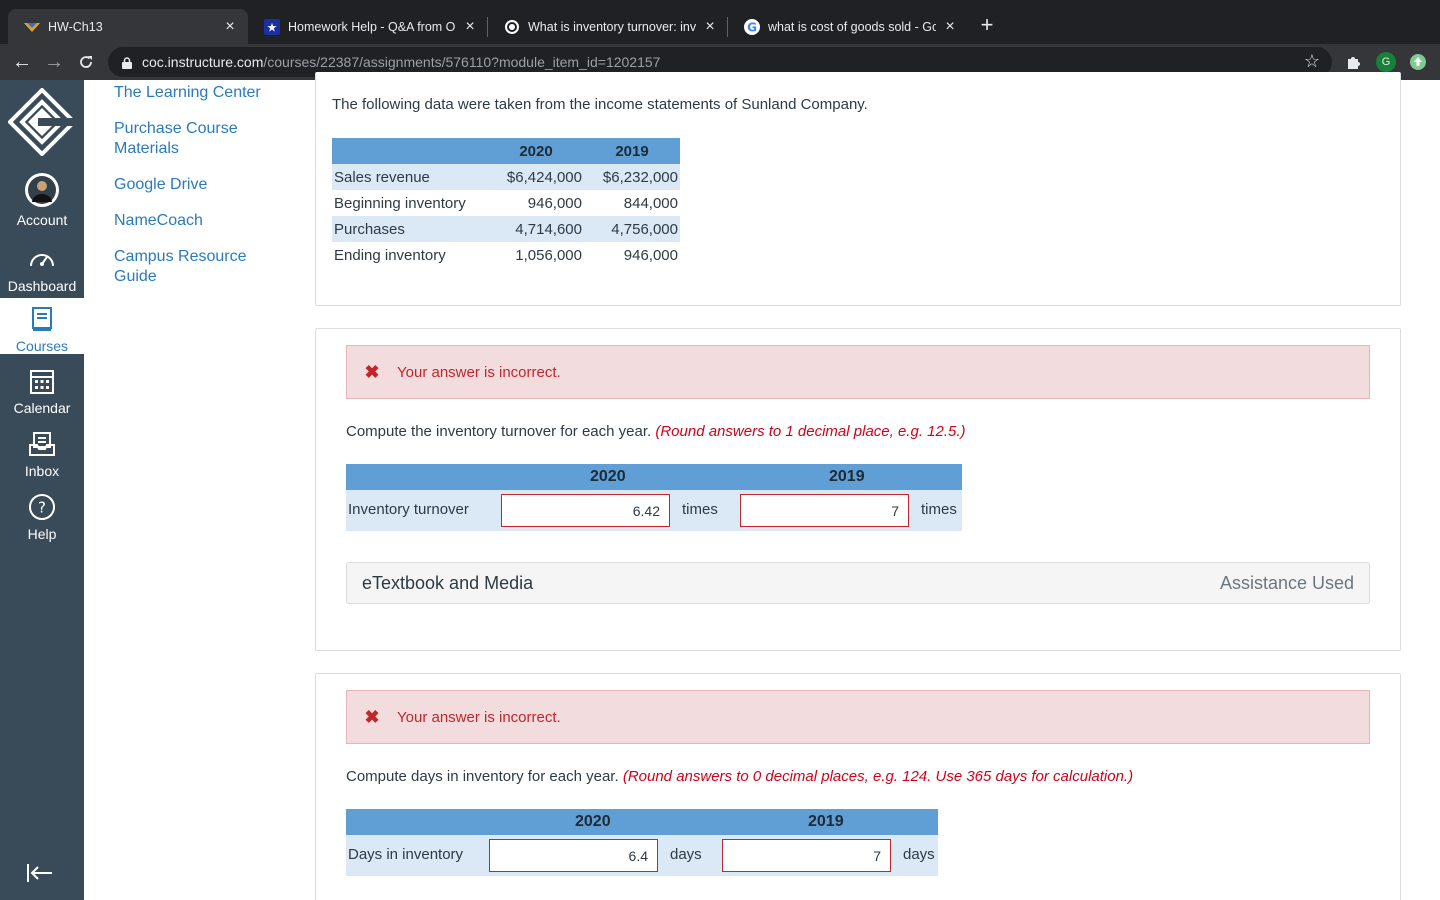  I want to click on tab-title: what is cost of goods sold - Go, so click(852, 26).